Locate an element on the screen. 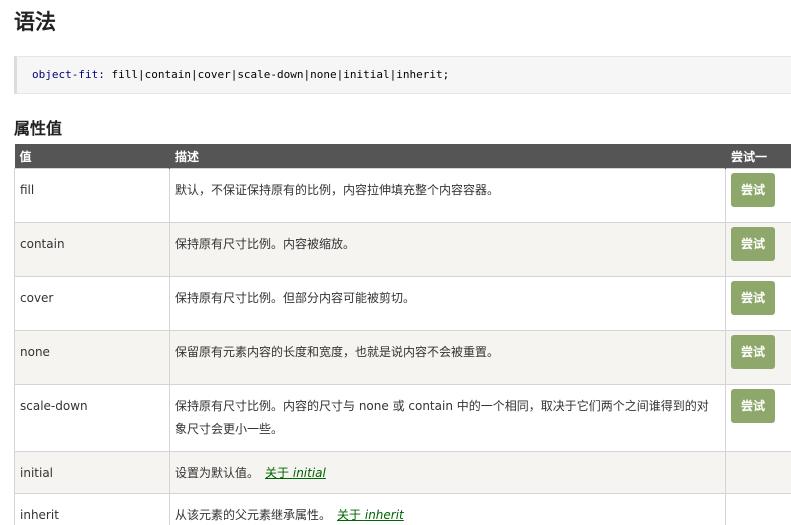 Image resolution: width=791 pixels, height=525 pixels. link-value: initial is located at coordinates (309, 473).